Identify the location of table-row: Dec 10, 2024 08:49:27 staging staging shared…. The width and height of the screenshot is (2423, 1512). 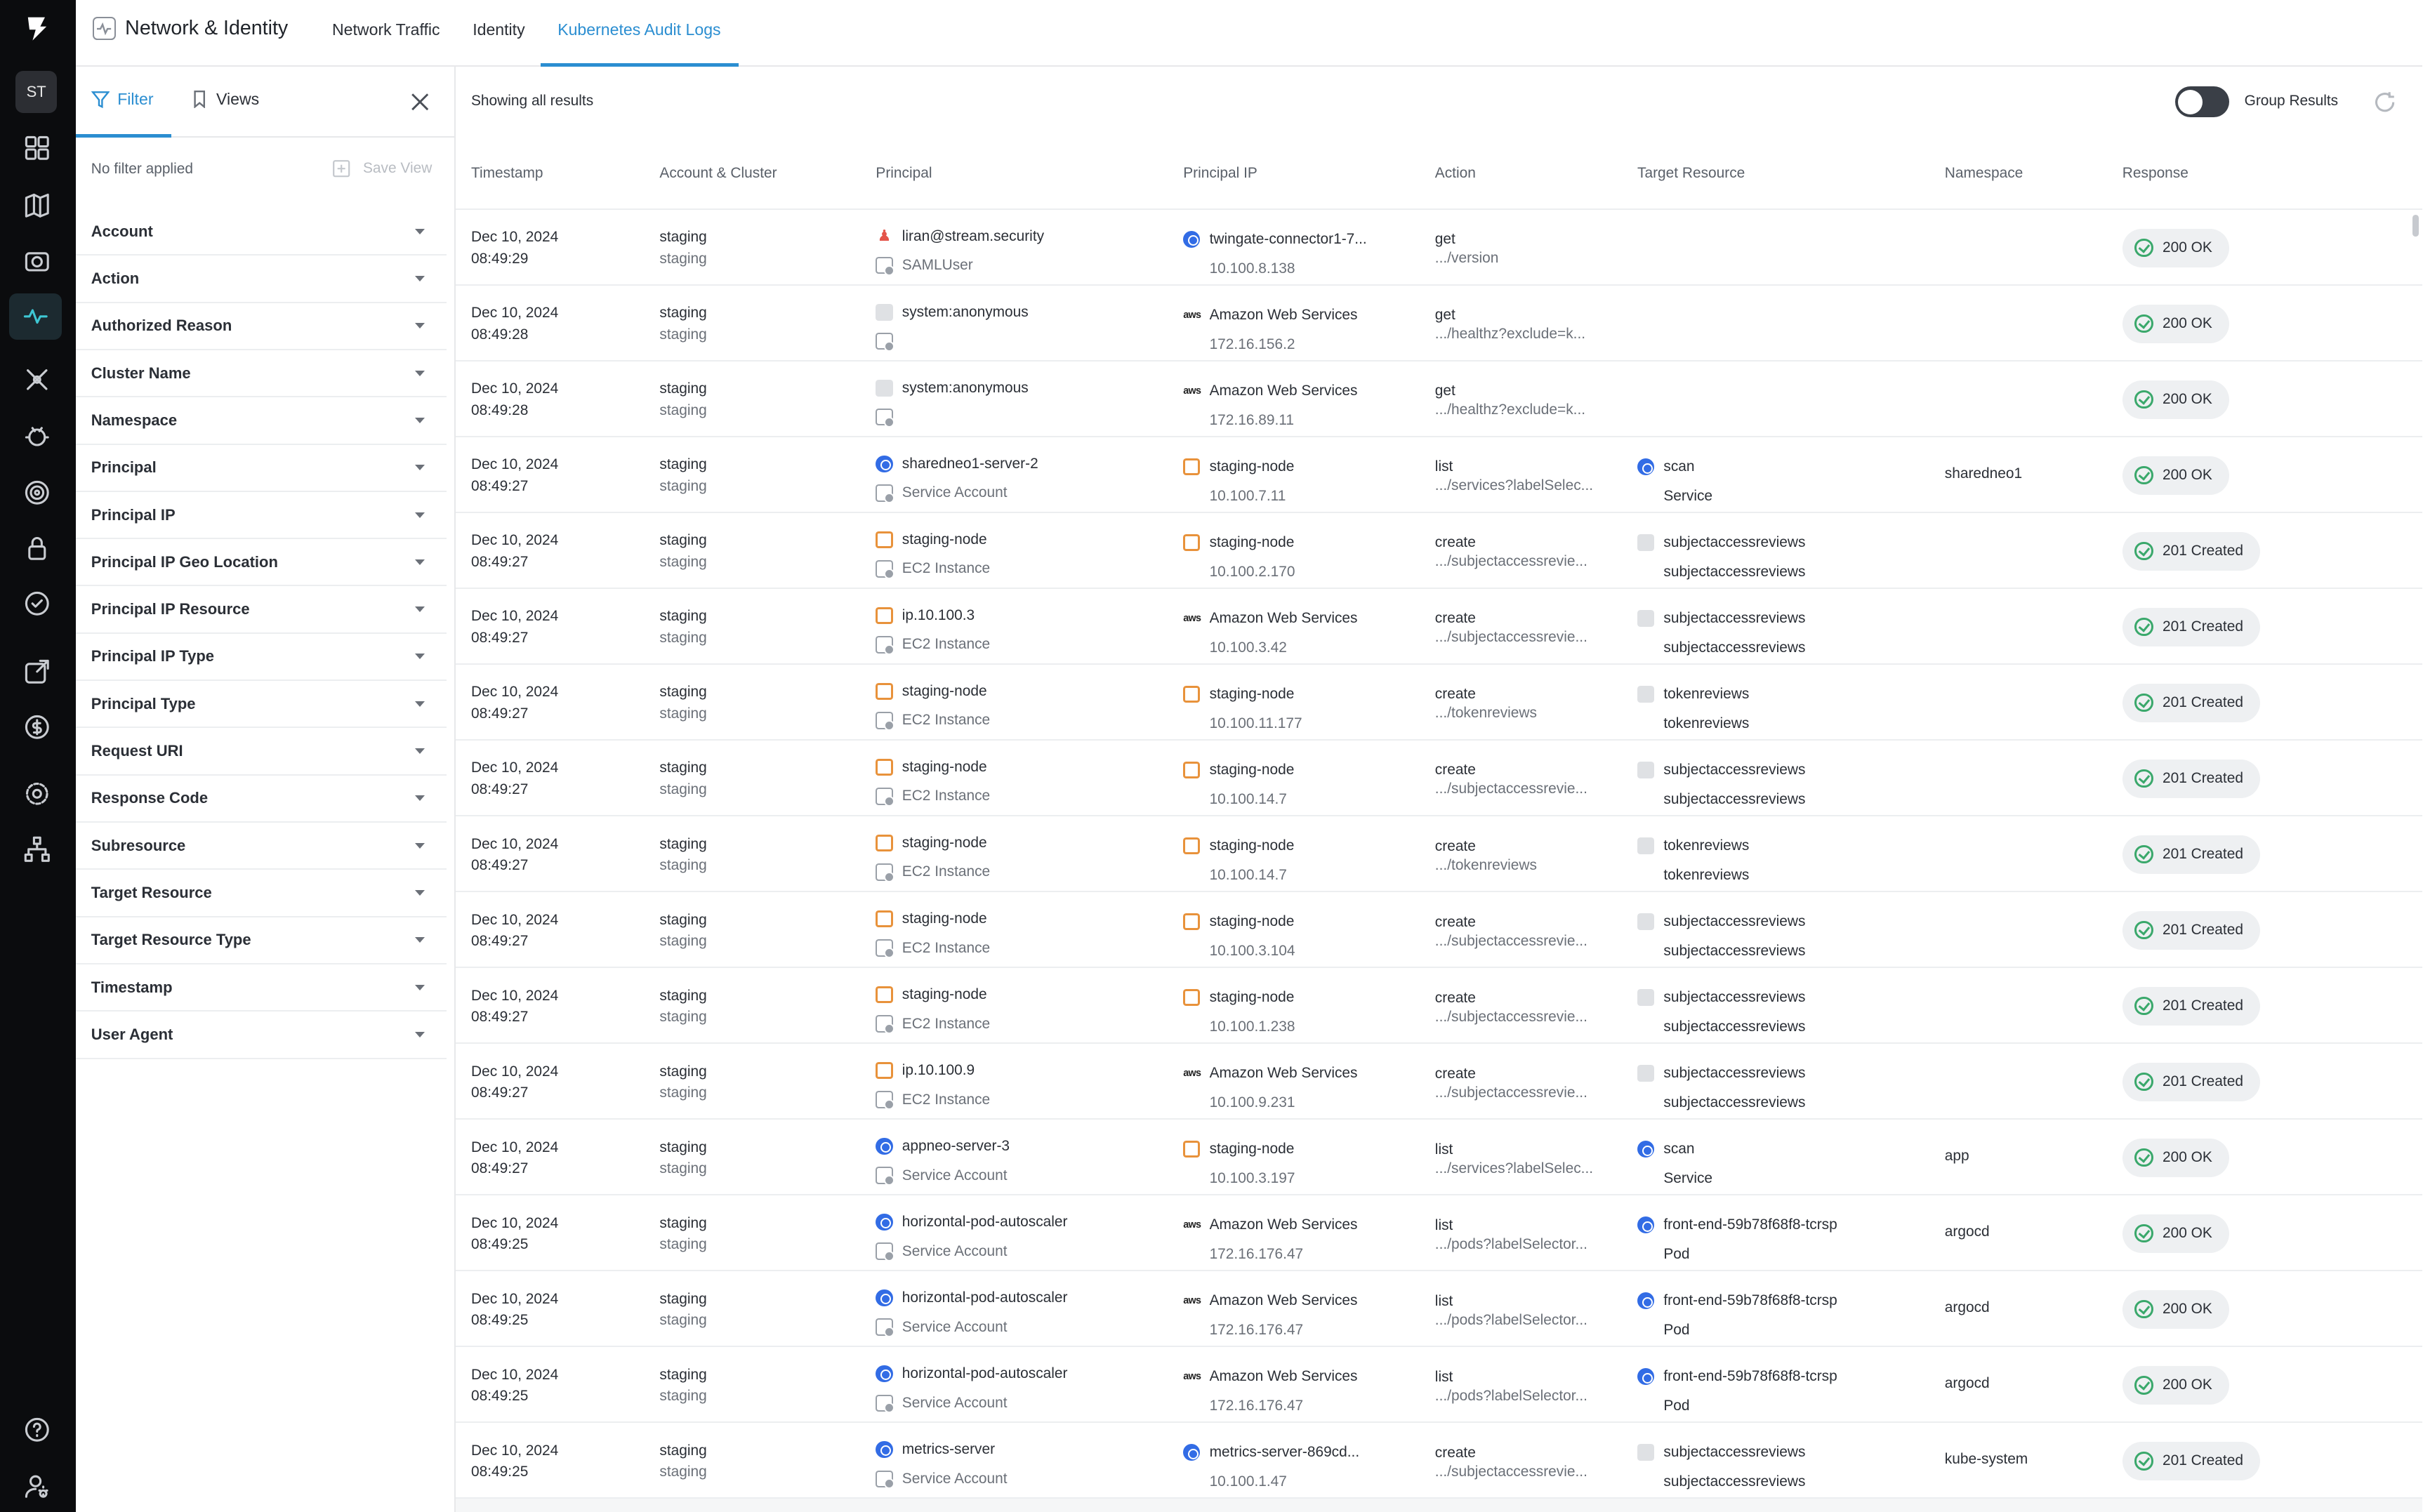
(1439, 475).